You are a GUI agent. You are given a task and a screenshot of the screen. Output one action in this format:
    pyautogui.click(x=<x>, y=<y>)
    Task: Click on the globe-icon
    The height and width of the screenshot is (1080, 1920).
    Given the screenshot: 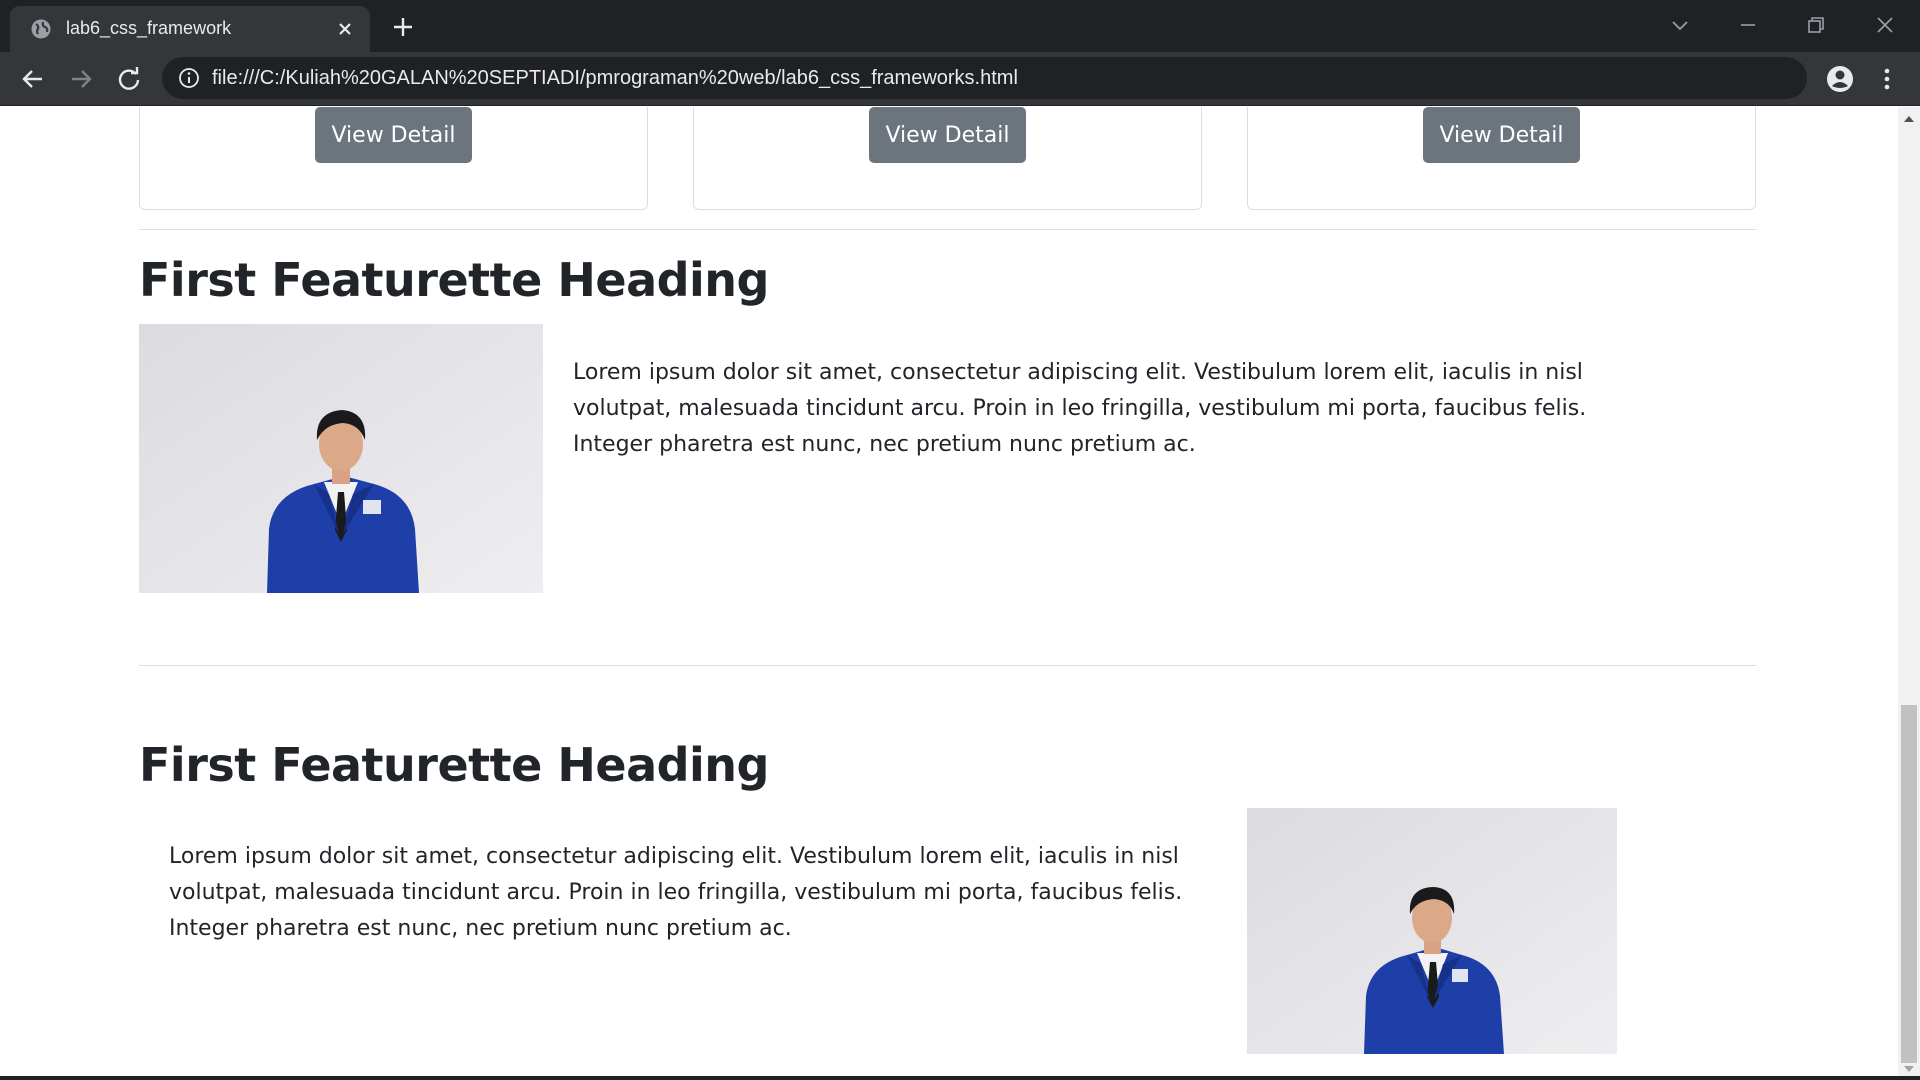 What is the action you would take?
    pyautogui.click(x=41, y=29)
    